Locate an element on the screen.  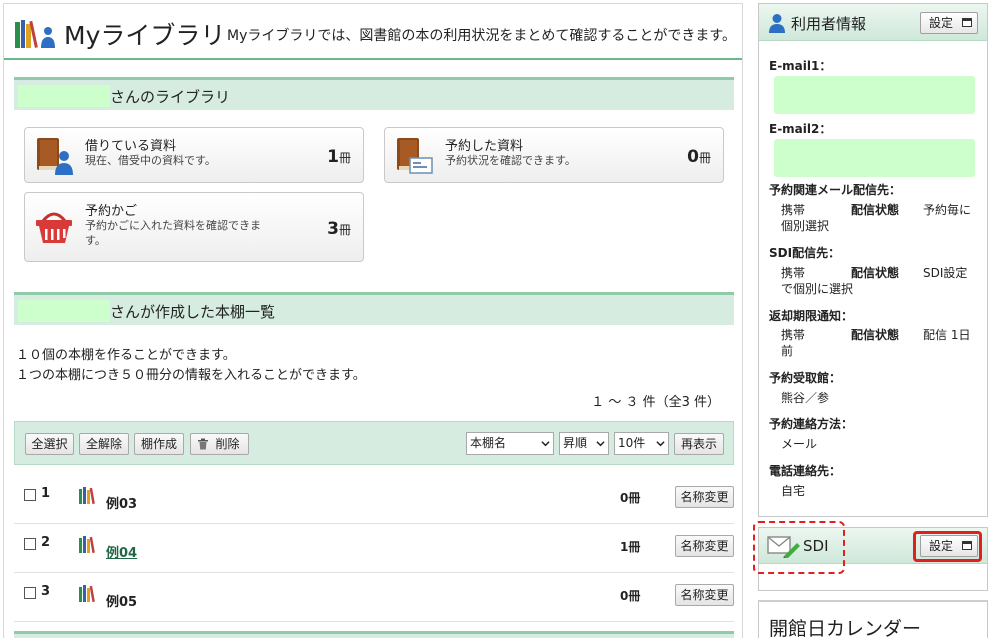
card-count: 1冊 is located at coordinates (339, 157).